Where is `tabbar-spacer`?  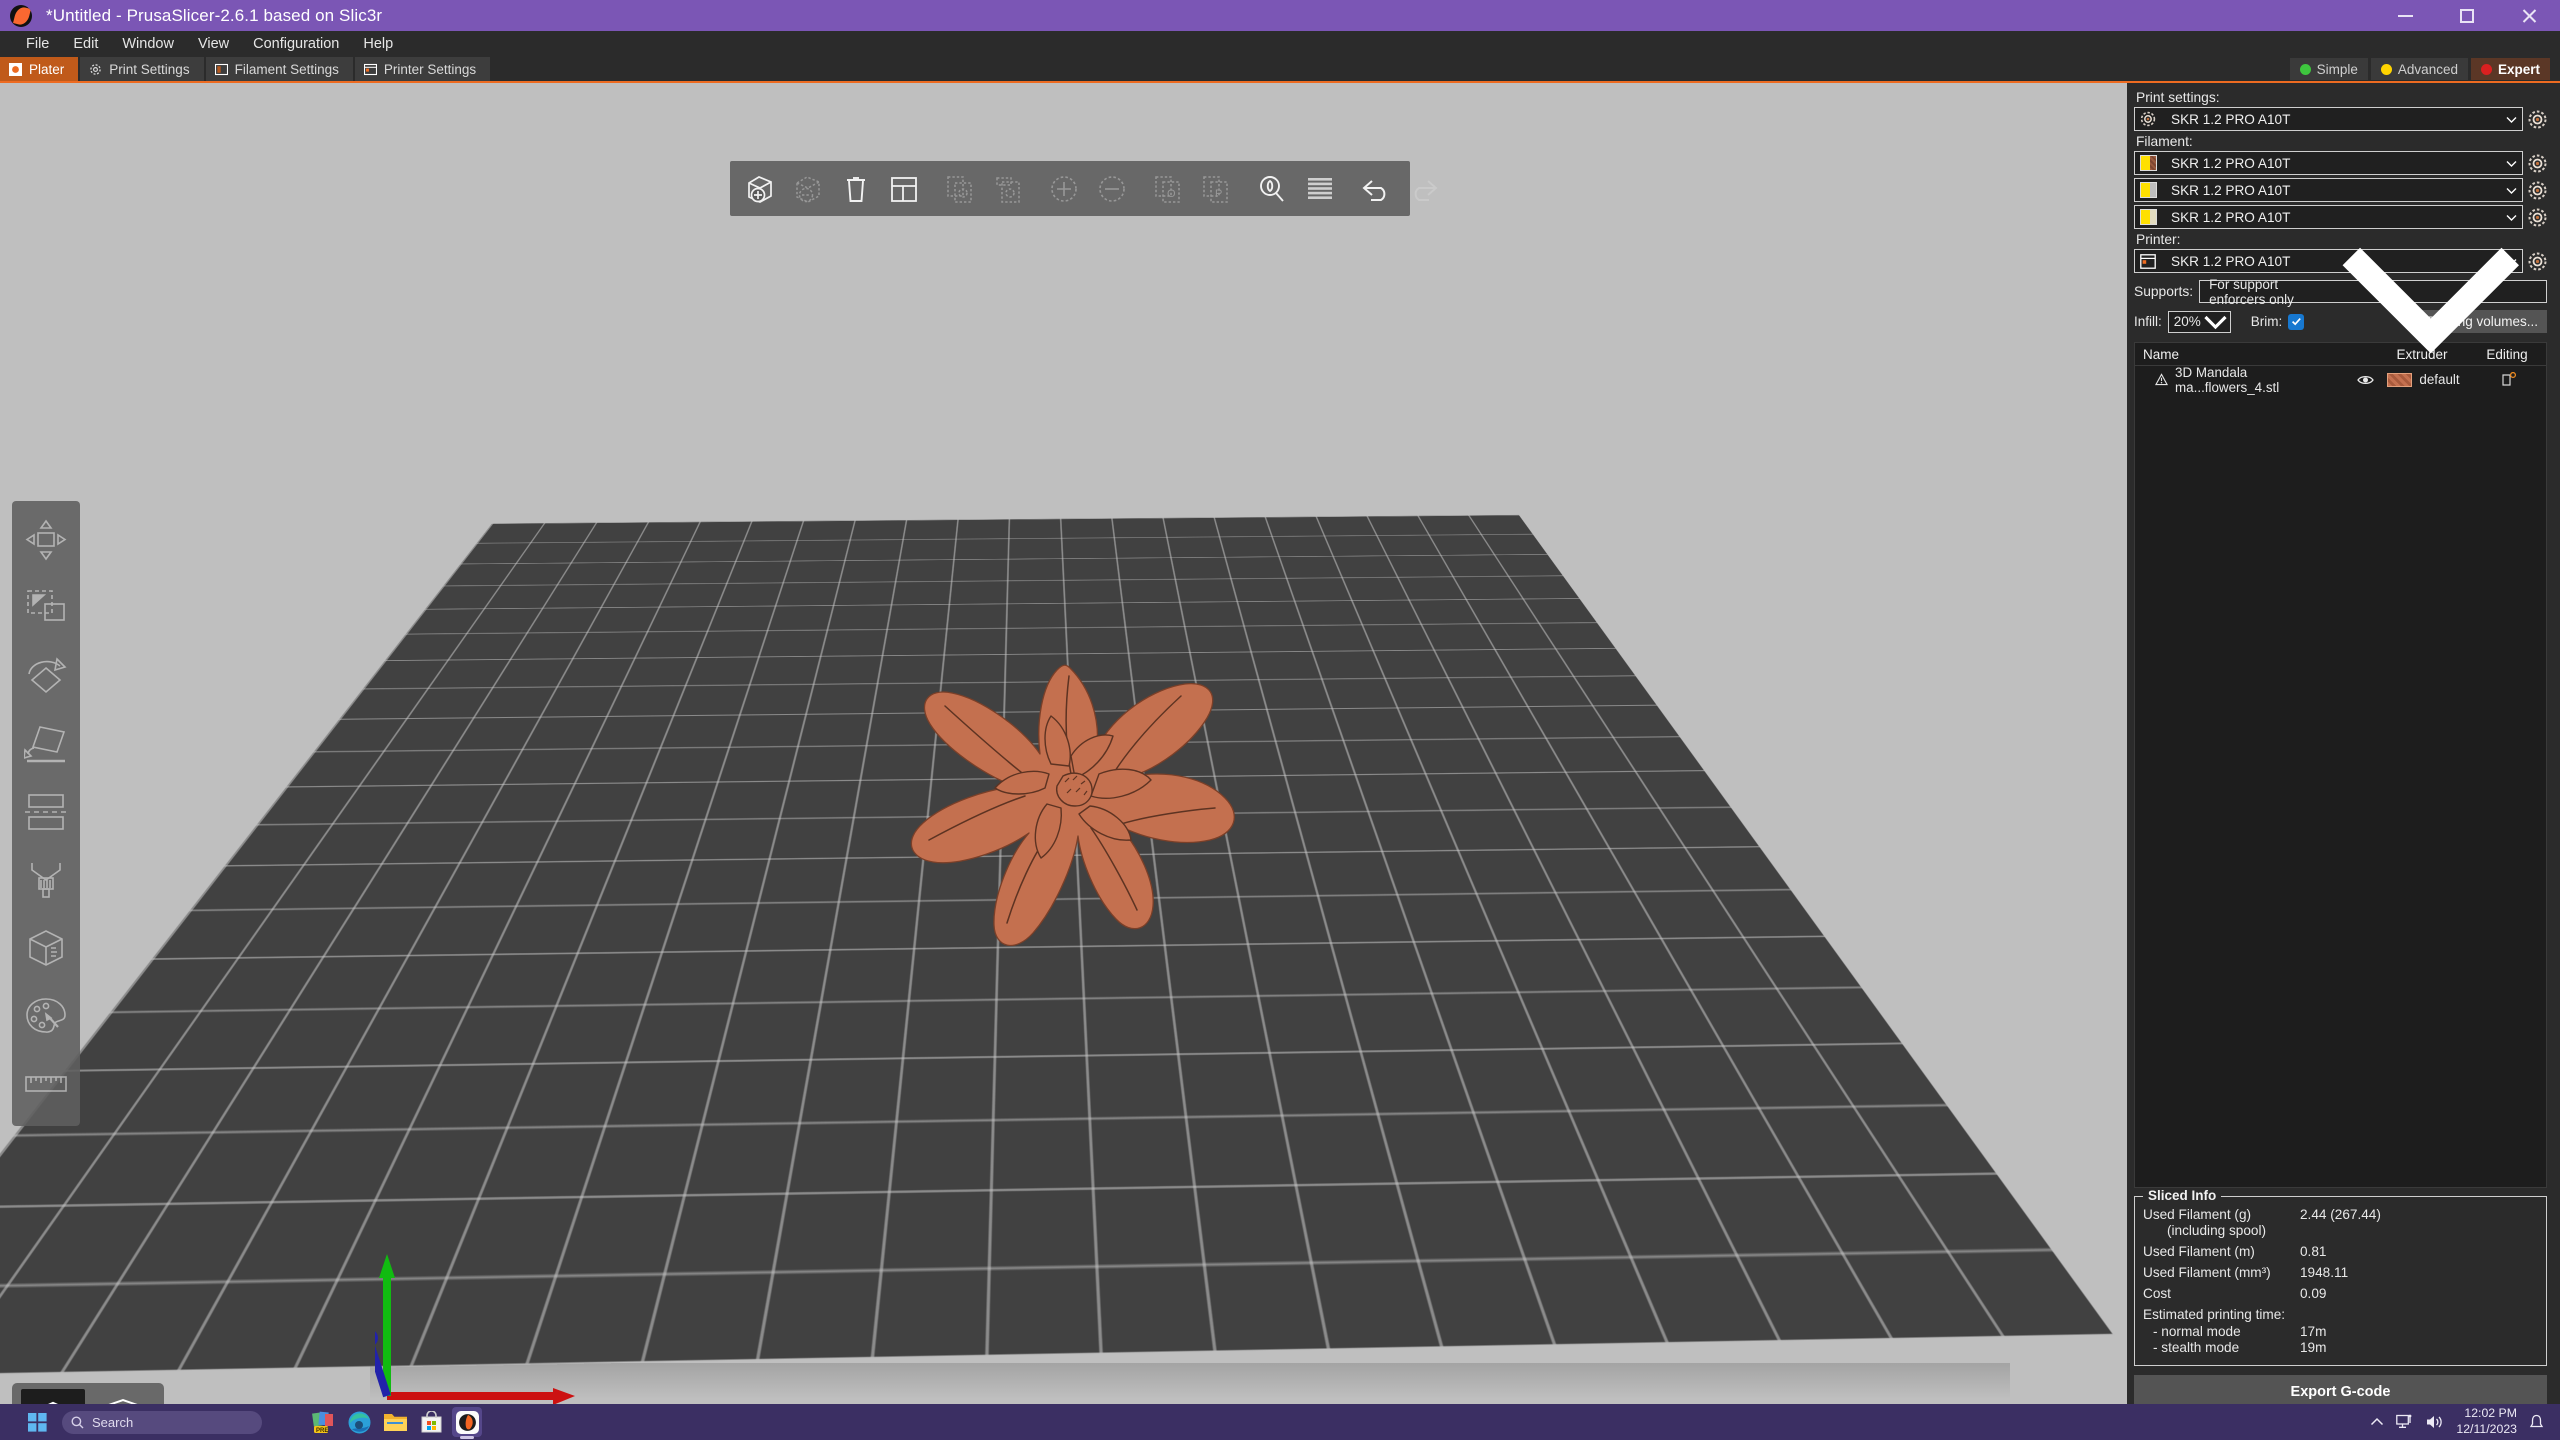
tabbar-spacer is located at coordinates (1391, 69).